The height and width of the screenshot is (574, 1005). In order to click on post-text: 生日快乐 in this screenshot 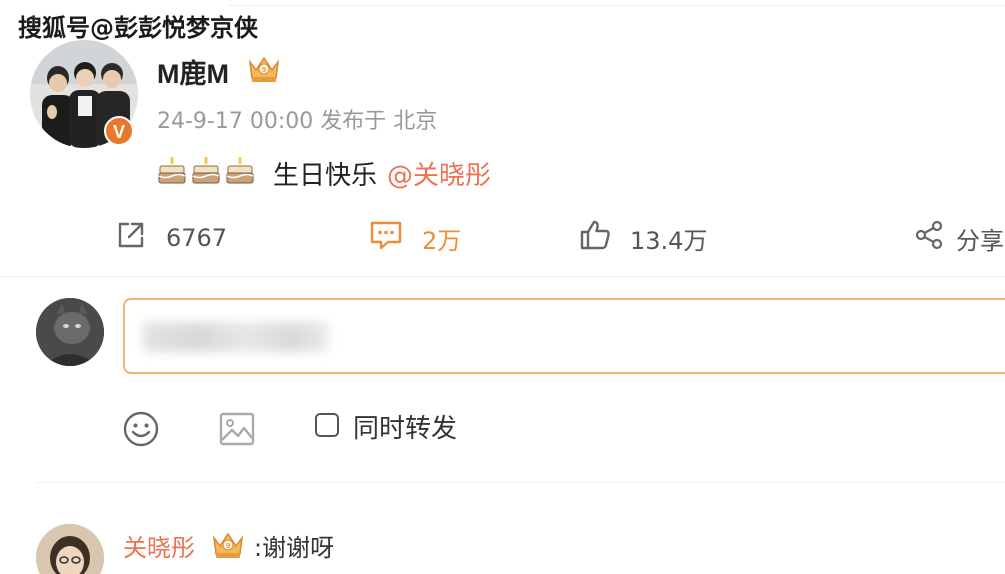, I will do `click(325, 176)`.